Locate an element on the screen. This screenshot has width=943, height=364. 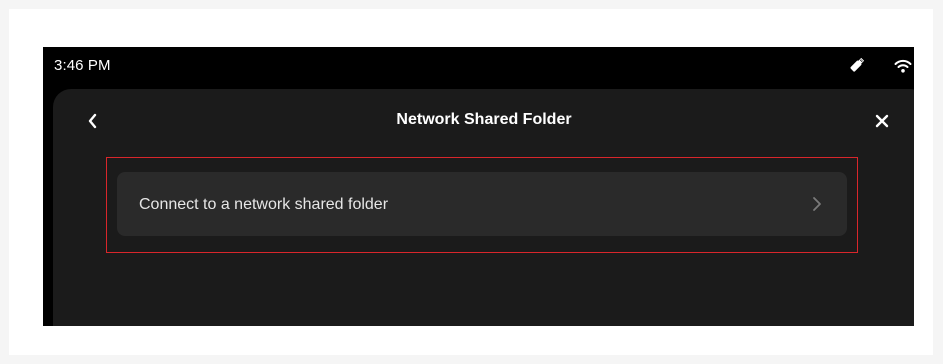
close-icon is located at coordinates (882, 121).